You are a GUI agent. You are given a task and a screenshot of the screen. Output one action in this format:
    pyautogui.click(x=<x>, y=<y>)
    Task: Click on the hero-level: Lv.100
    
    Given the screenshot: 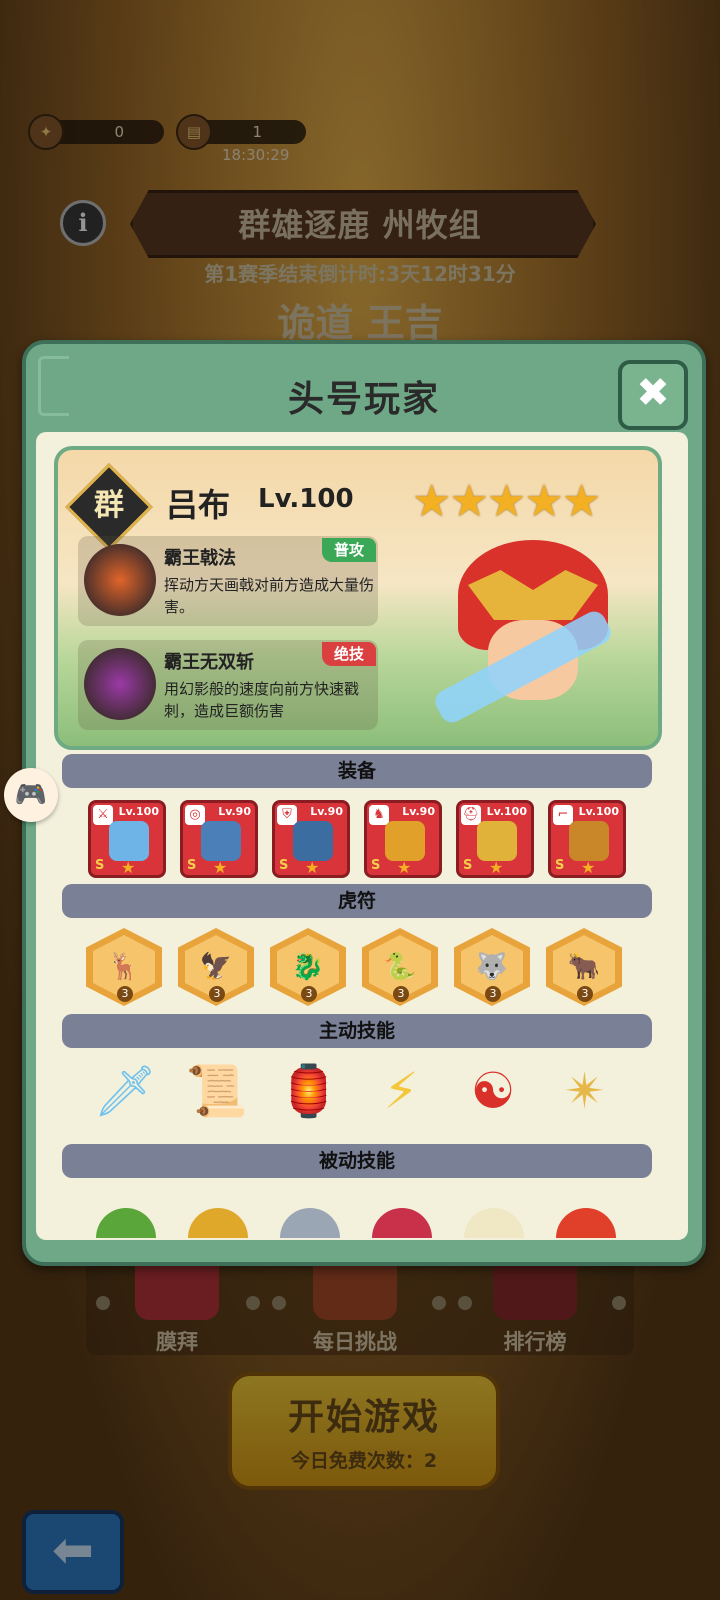 What is the action you would take?
    pyautogui.click(x=306, y=499)
    